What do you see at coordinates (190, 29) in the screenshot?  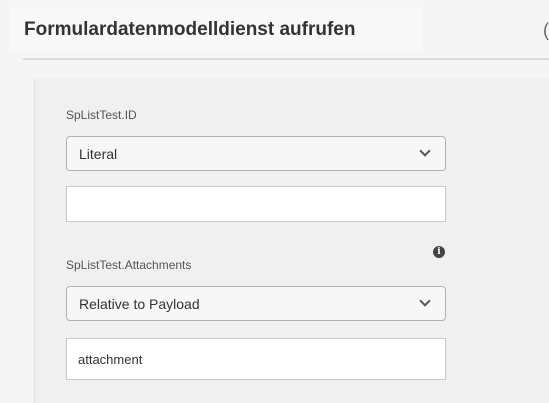 I see `page-title: Formulardatenmodelldienst aufrufen` at bounding box center [190, 29].